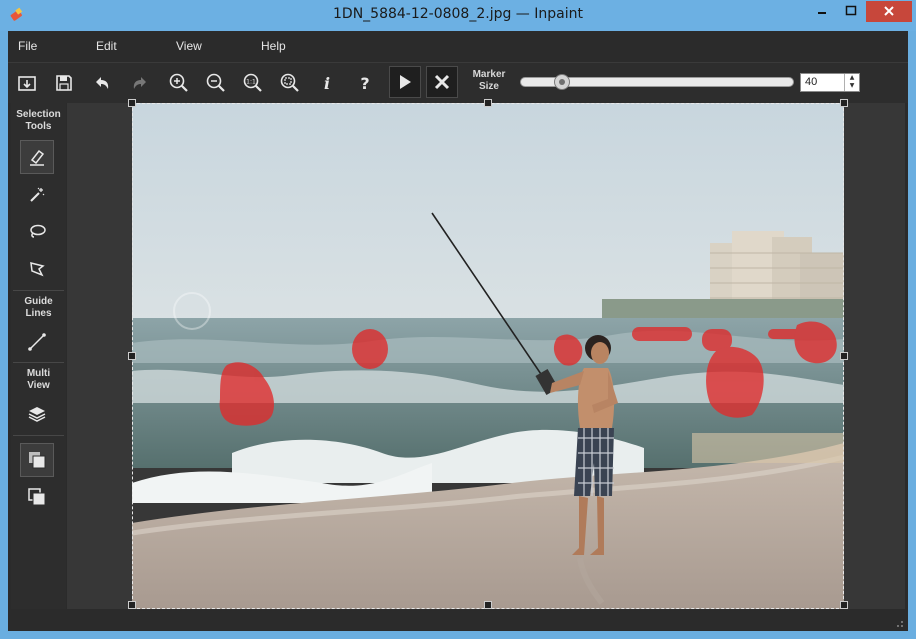  I want to click on minimize-button, so click(822, 11).